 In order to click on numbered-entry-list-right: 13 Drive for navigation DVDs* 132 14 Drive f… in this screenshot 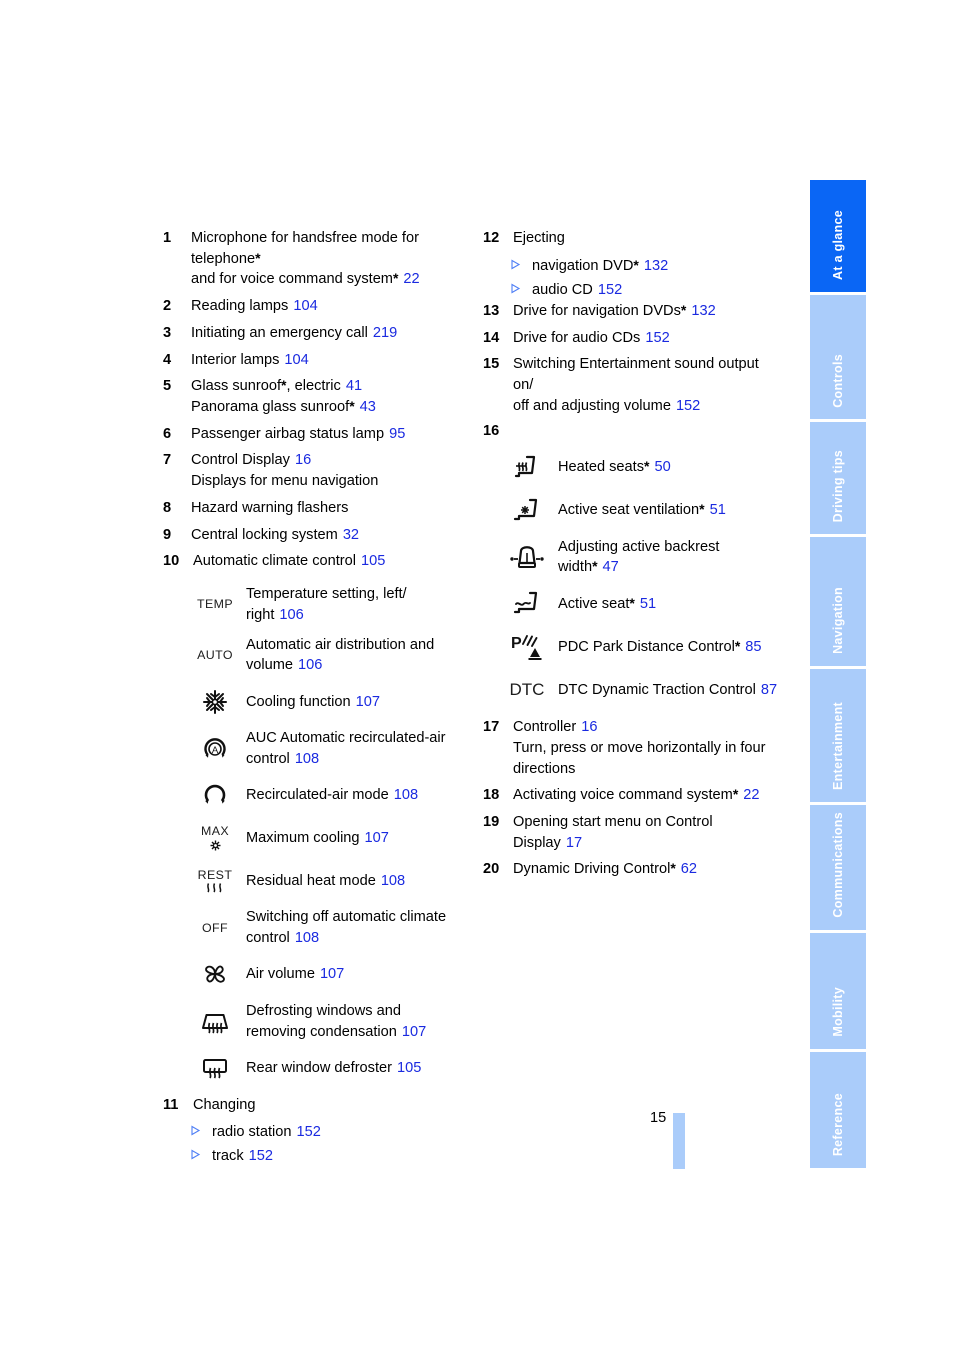, I will do `click(633, 359)`.